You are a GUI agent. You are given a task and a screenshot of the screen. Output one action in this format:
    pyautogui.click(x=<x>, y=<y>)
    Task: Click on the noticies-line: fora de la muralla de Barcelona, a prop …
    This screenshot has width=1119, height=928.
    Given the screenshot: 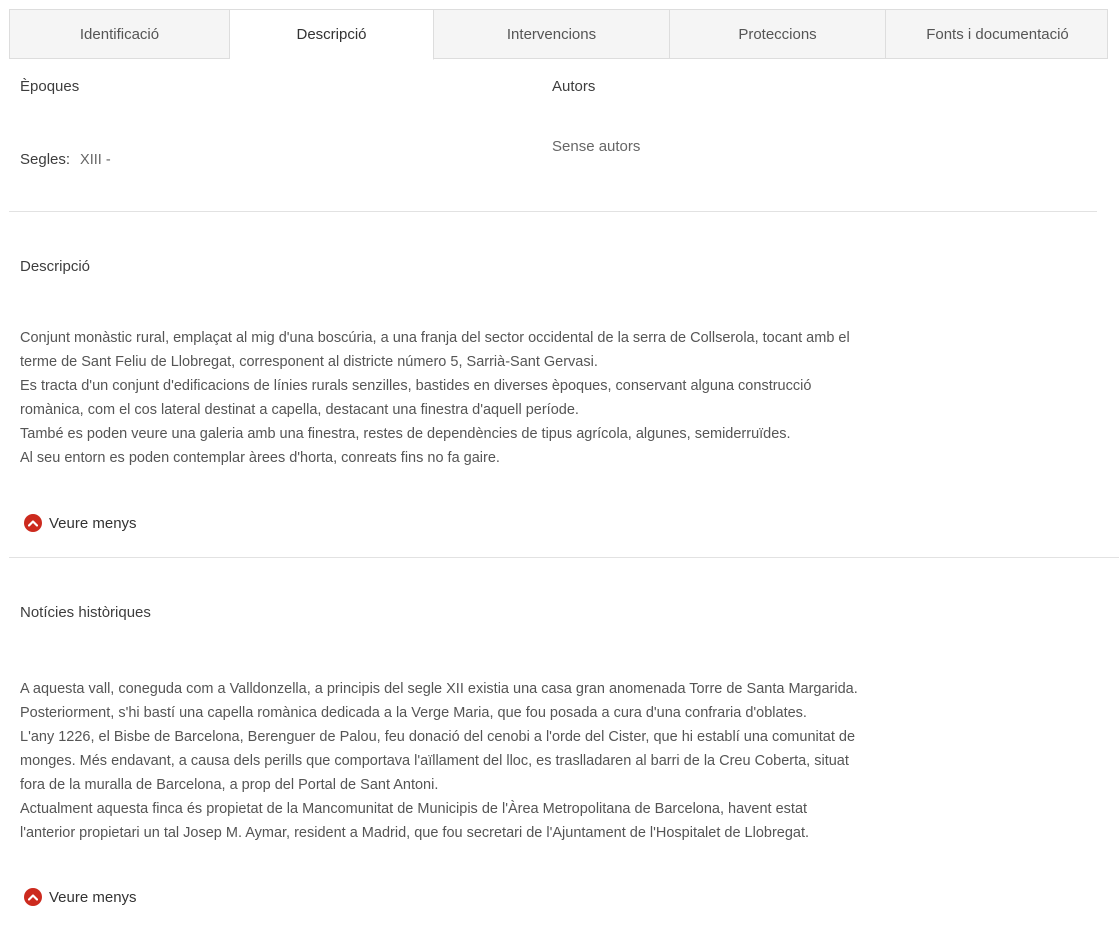 What is the action you would take?
    pyautogui.click(x=229, y=785)
    